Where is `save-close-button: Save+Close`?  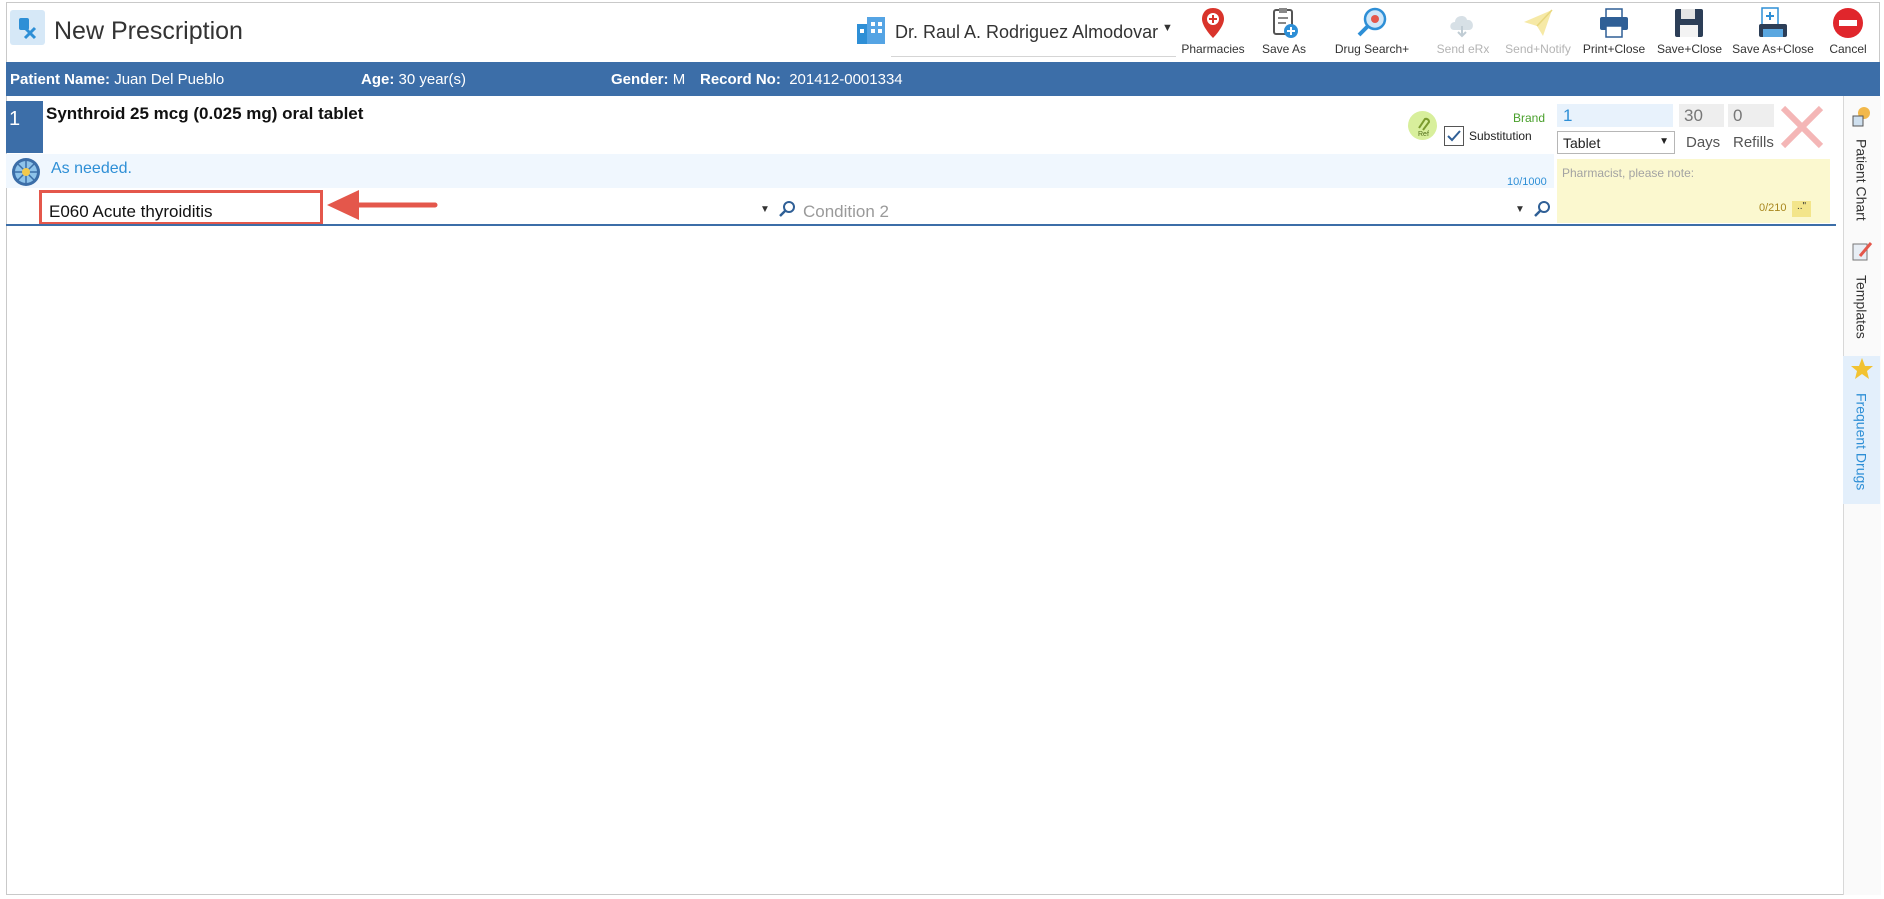 save-close-button: Save+Close is located at coordinates (1690, 32).